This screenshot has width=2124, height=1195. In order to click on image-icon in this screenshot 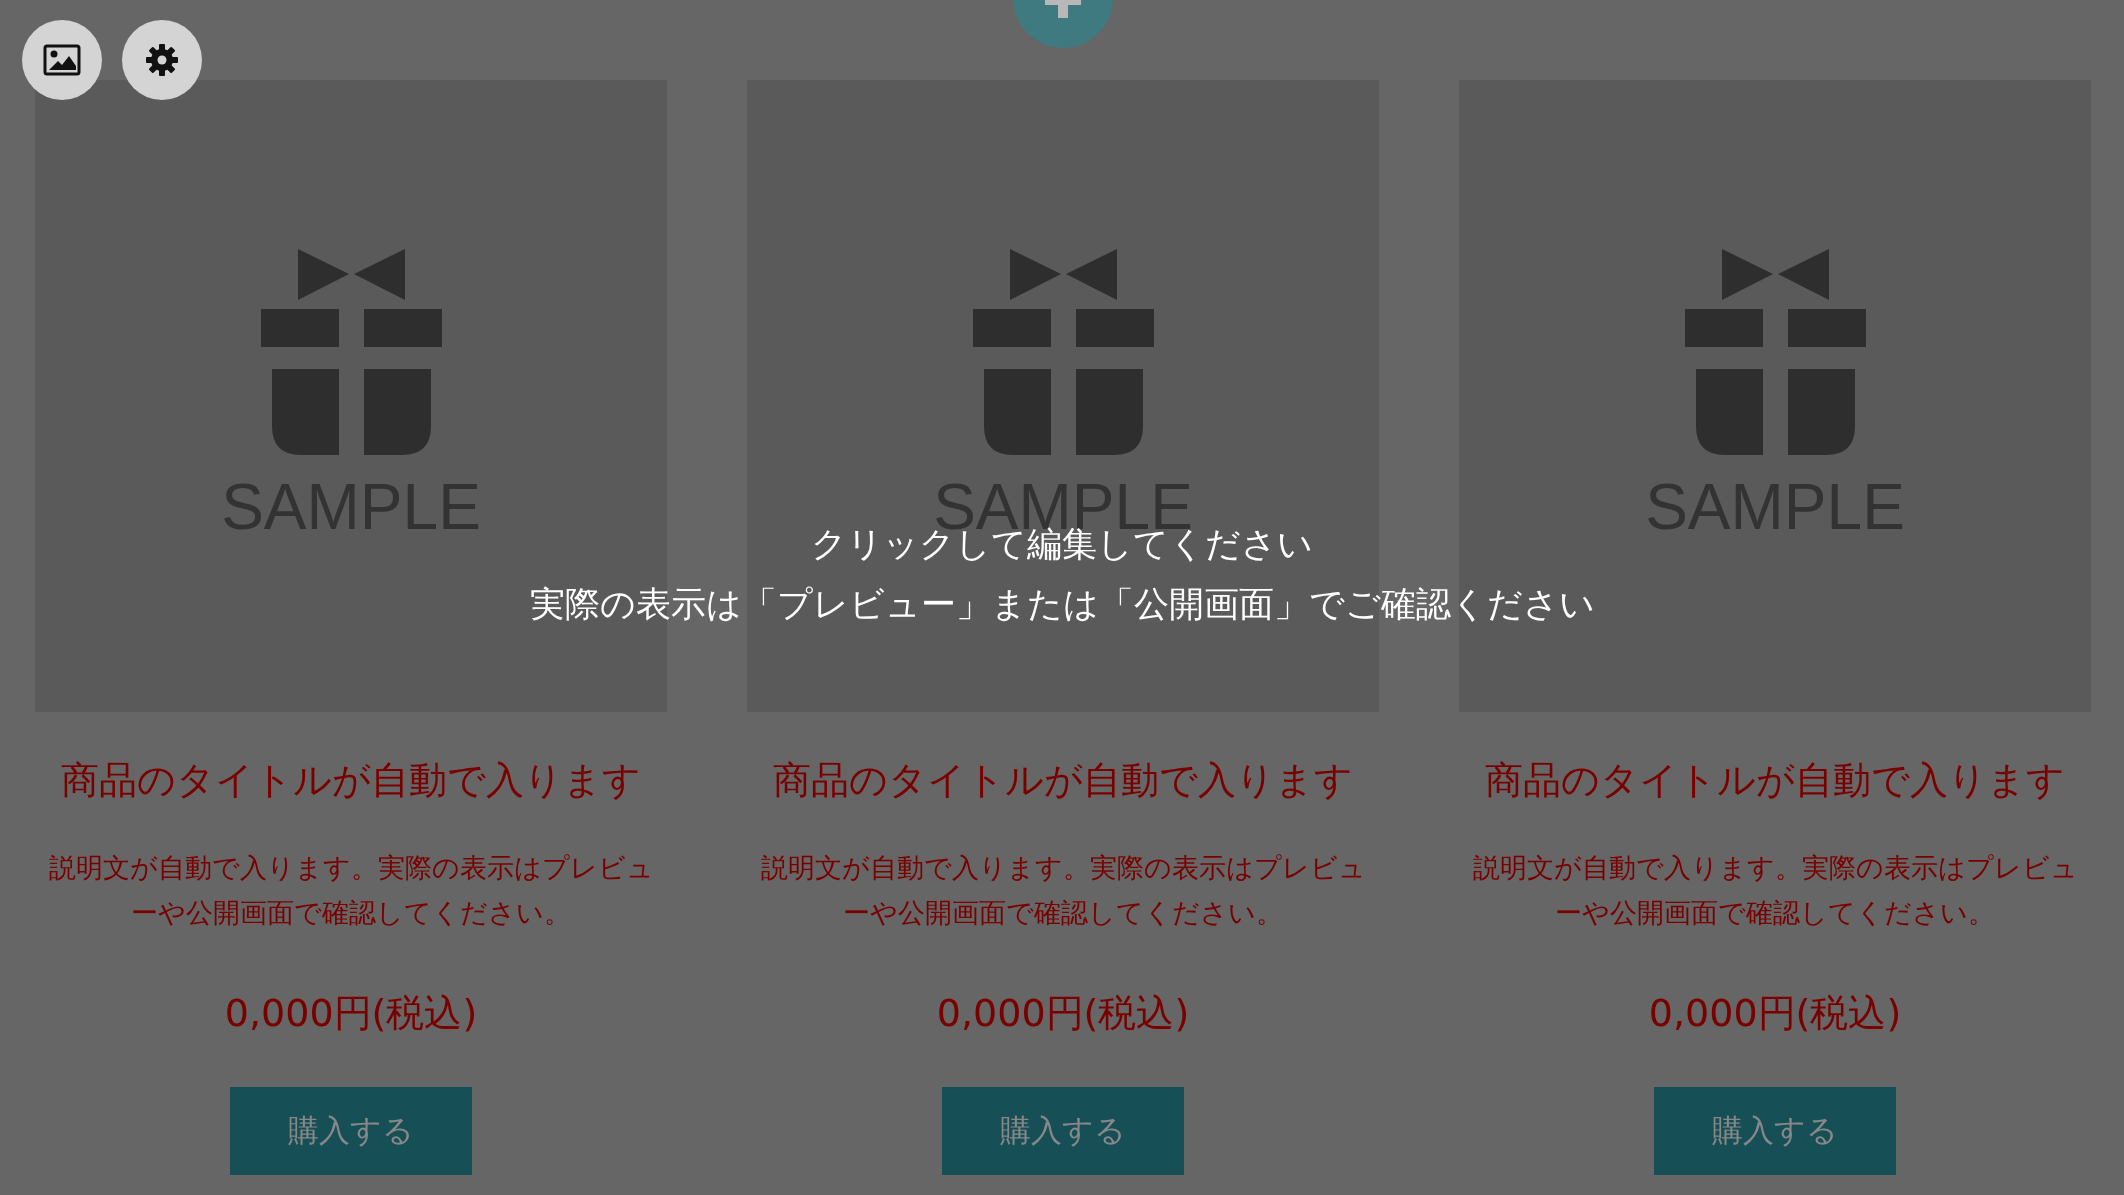, I will do `click(62, 60)`.